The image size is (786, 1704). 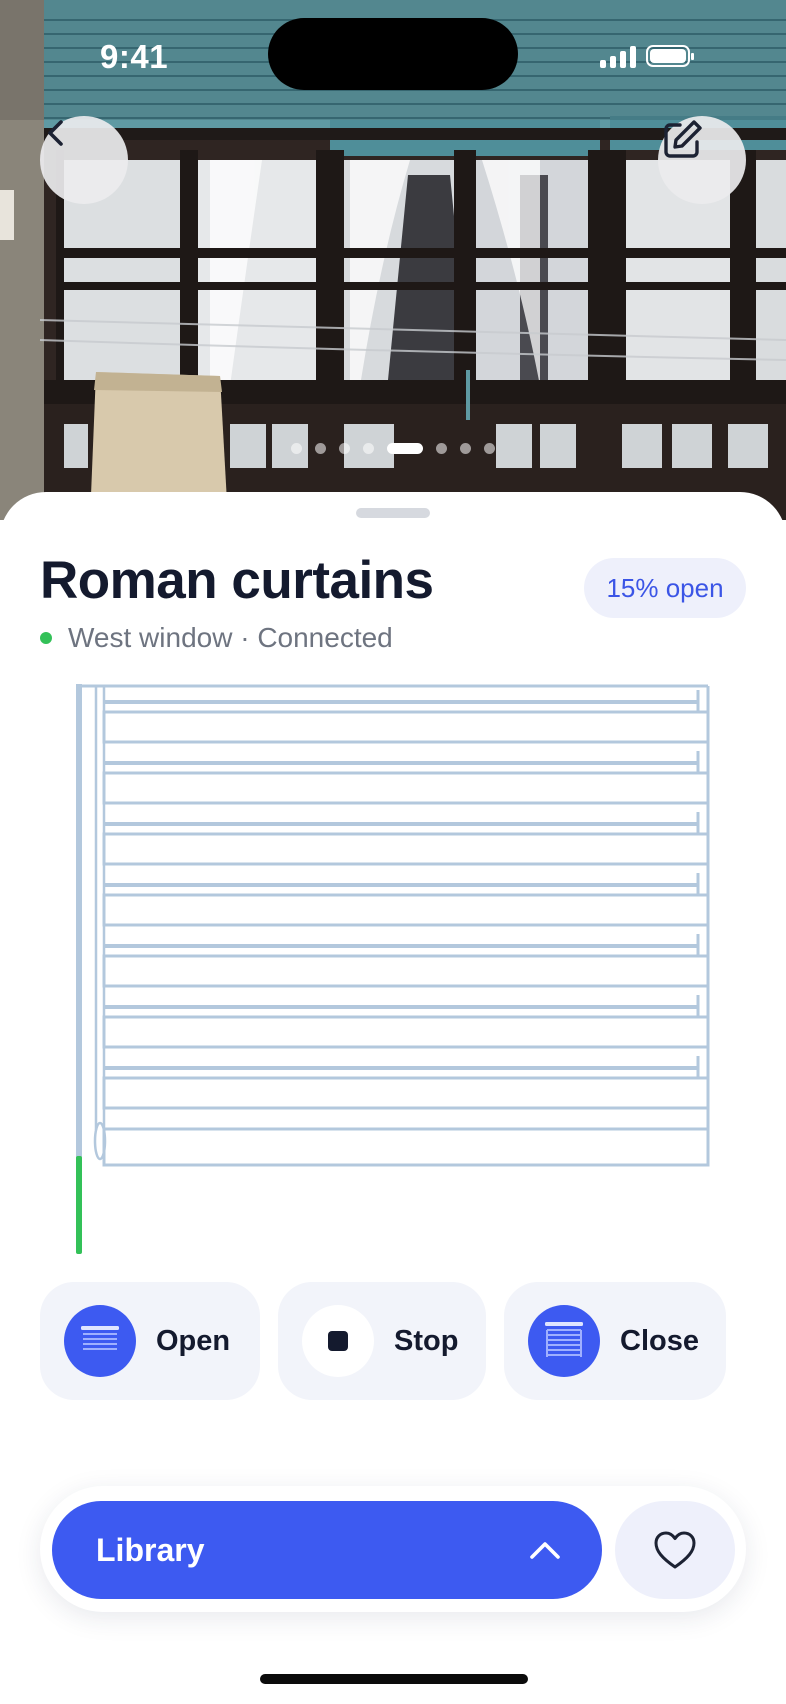 I want to click on close-label: Close, so click(x=659, y=1340).